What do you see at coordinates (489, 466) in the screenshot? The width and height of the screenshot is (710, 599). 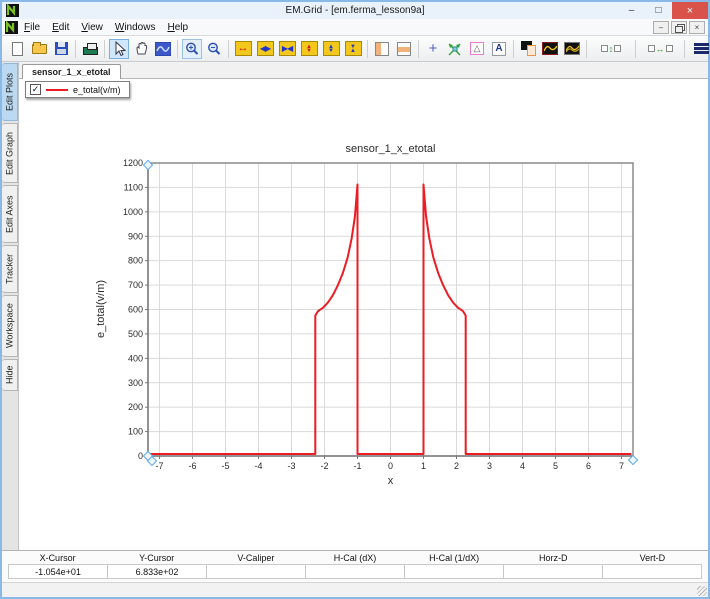 I see `x-tick-label: 3` at bounding box center [489, 466].